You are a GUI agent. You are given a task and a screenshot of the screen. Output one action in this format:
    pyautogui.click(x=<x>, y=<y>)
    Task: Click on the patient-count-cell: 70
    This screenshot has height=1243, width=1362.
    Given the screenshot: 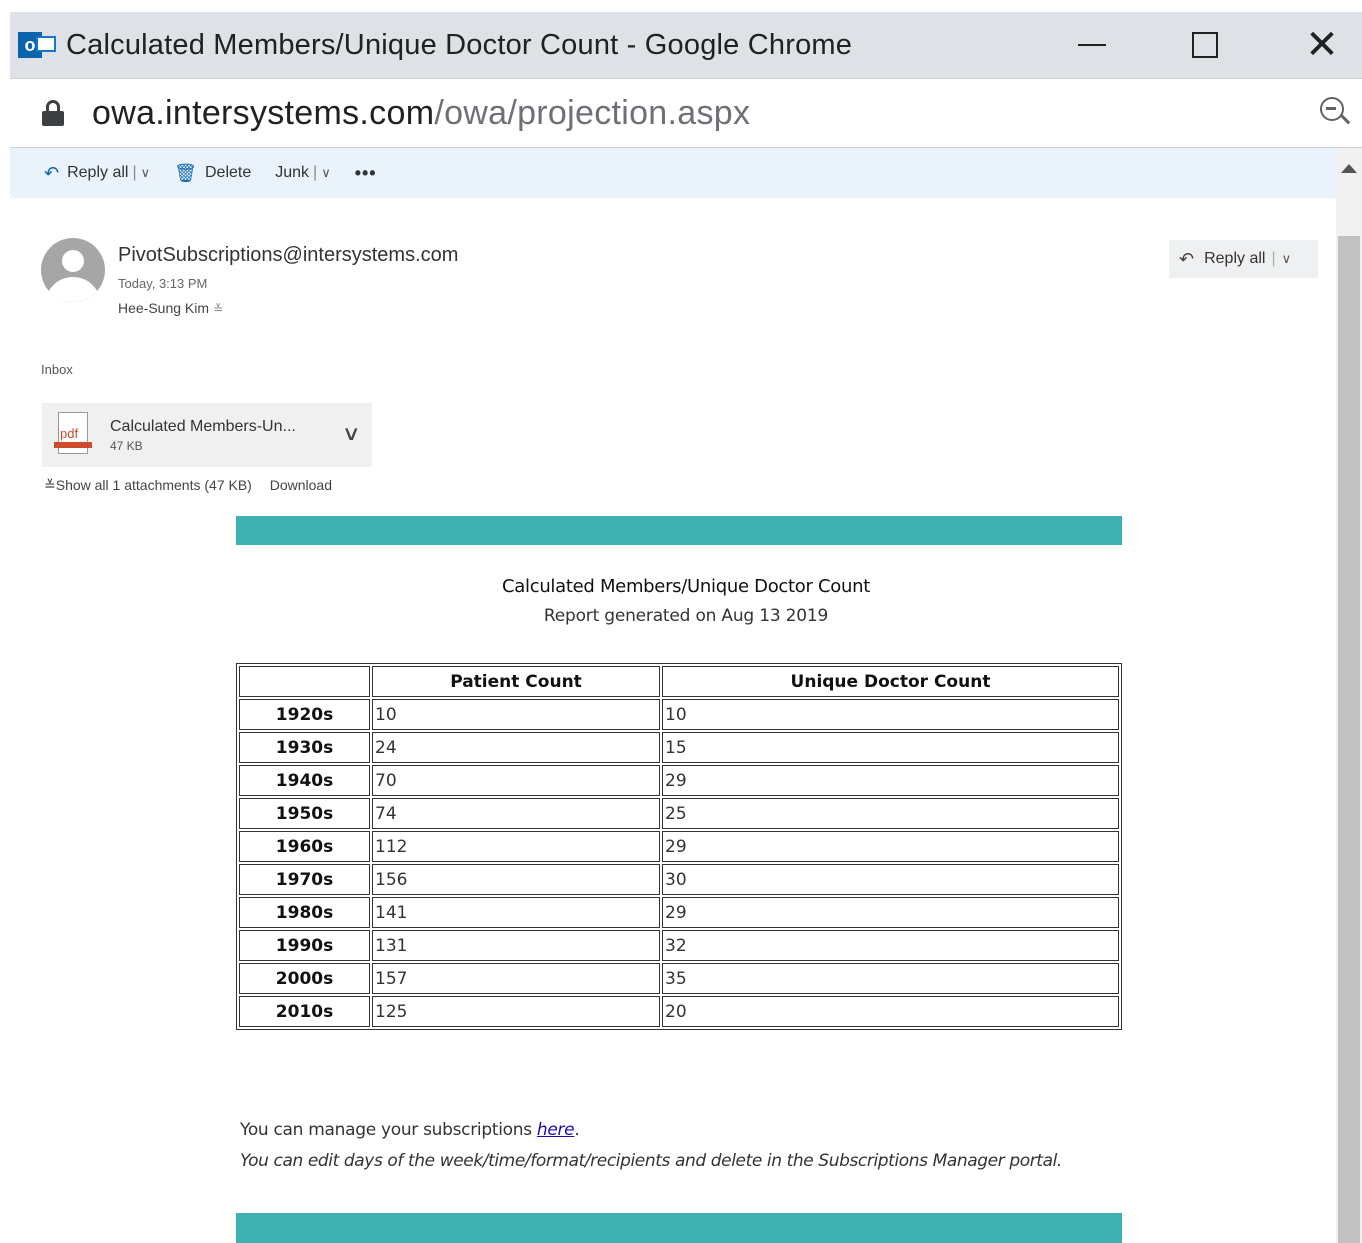 What is the action you would take?
    pyautogui.click(x=516, y=780)
    